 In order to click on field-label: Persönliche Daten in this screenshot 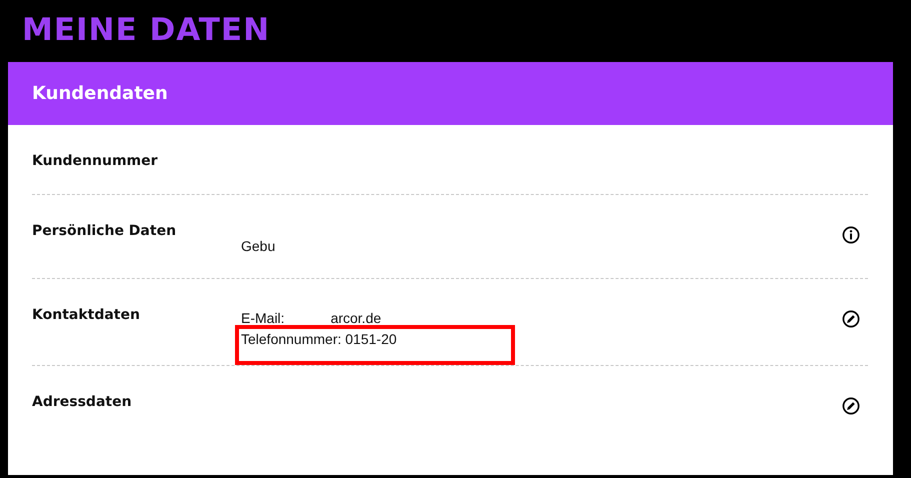, I will do `click(105, 231)`.